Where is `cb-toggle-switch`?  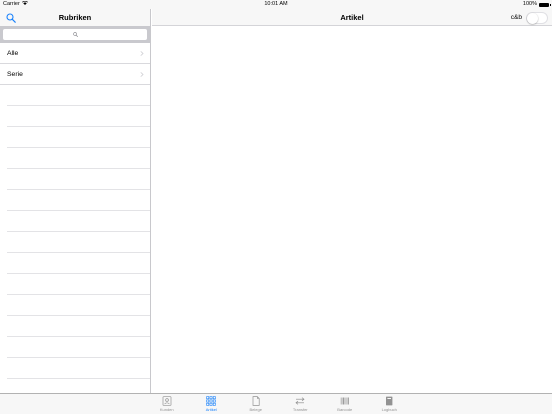 cb-toggle-switch is located at coordinates (537, 18).